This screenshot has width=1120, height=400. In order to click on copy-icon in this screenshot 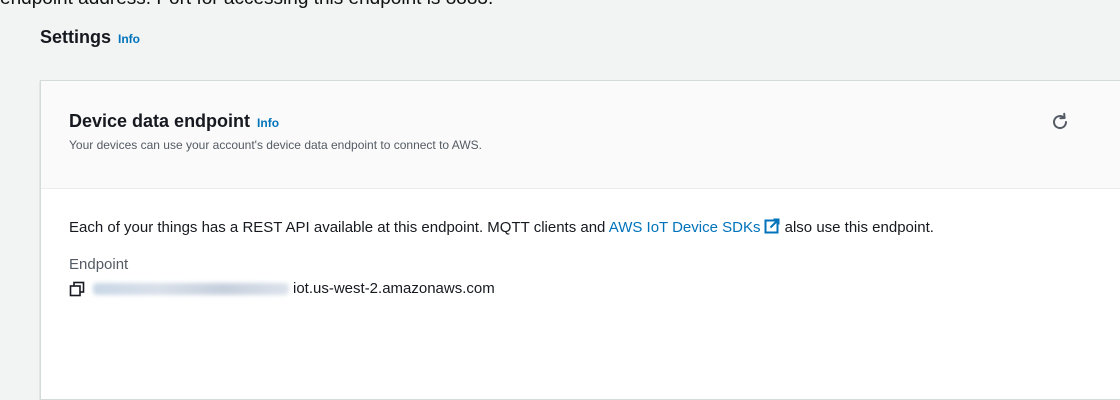, I will do `click(77, 288)`.